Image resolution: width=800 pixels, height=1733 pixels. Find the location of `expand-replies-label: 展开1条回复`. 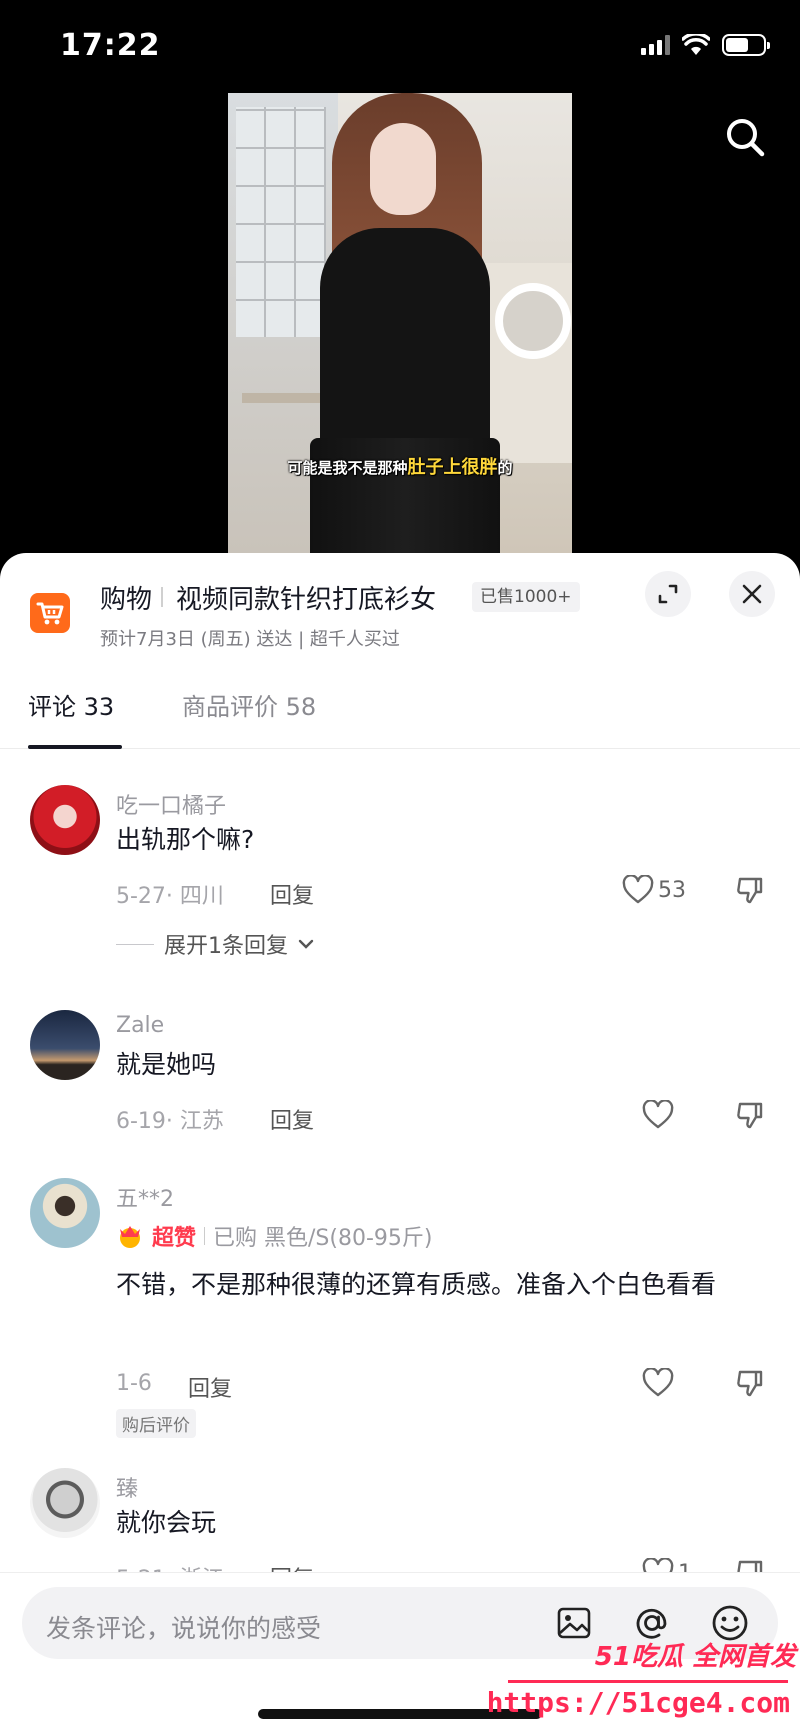

expand-replies-label: 展开1条回复 is located at coordinates (226, 946).